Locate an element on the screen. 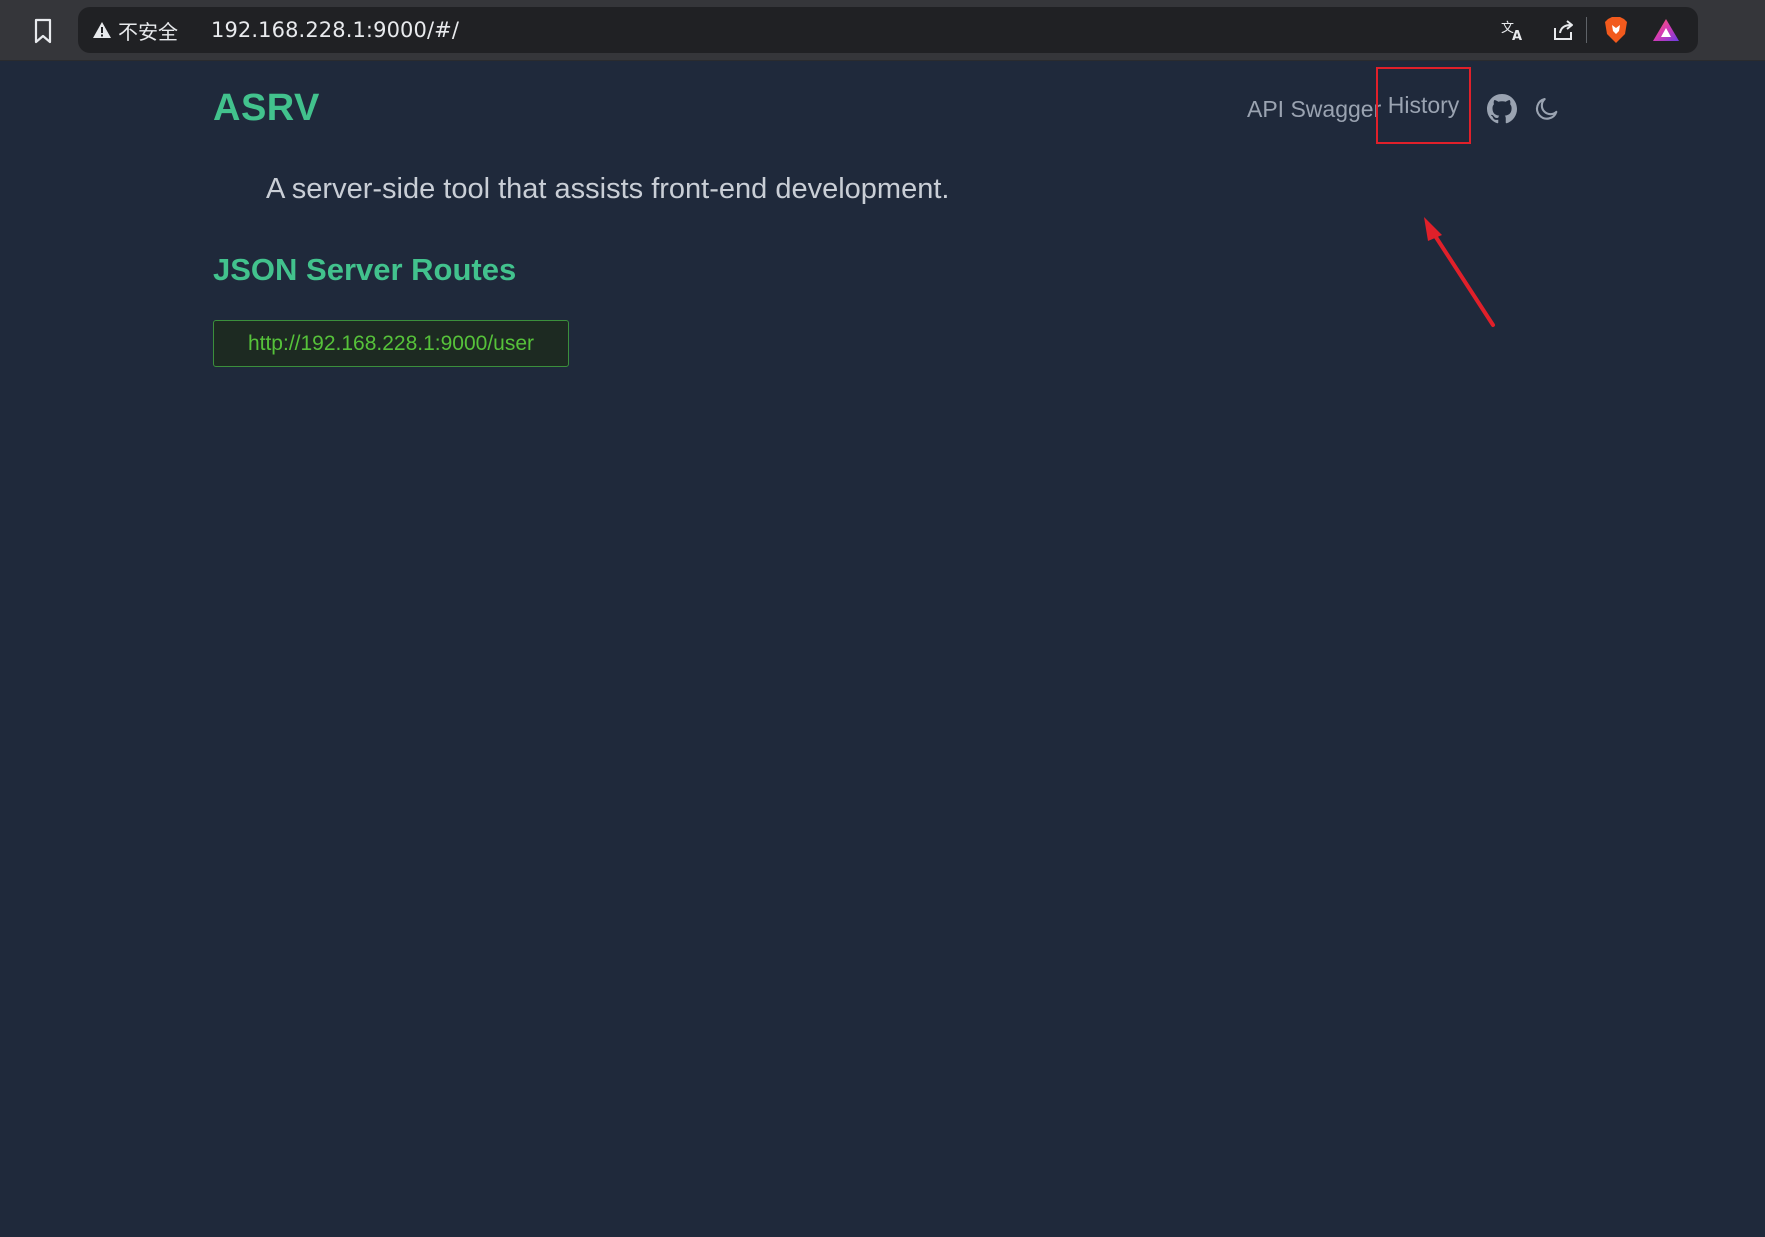  translate-icon: 文 A is located at coordinates (1513, 30).